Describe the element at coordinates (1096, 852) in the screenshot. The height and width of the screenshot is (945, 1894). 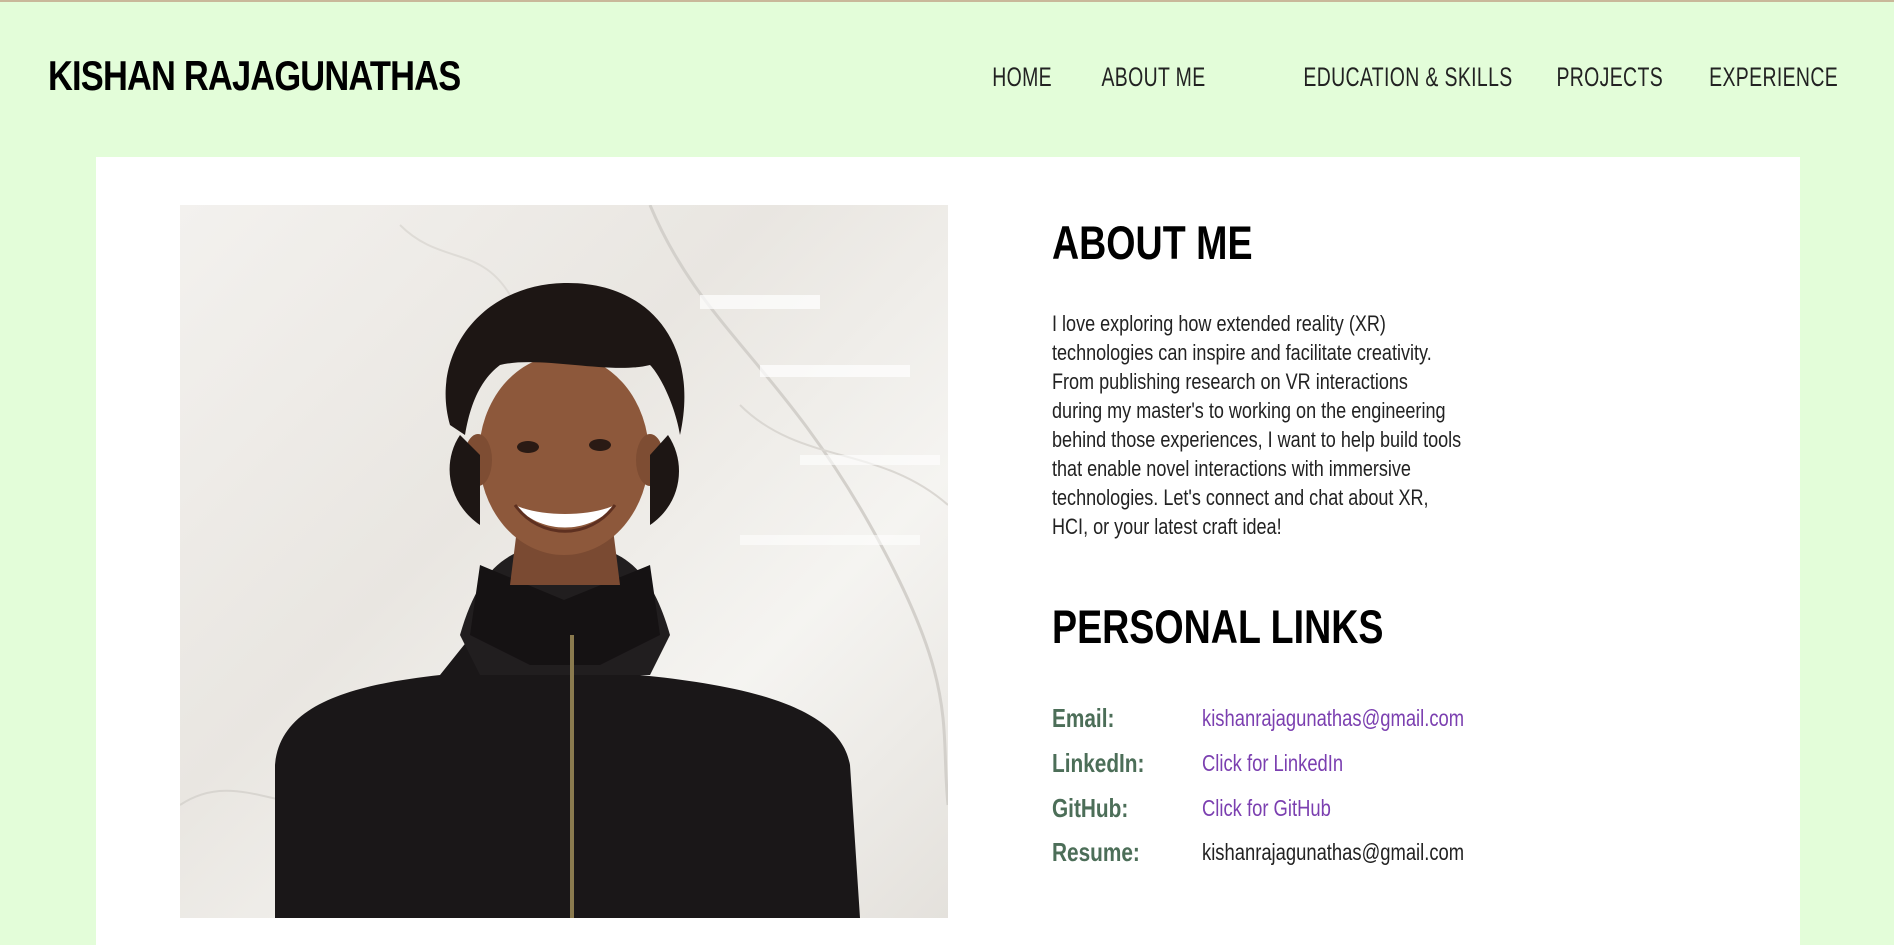
I see `resume-label: Resume:` at that location.